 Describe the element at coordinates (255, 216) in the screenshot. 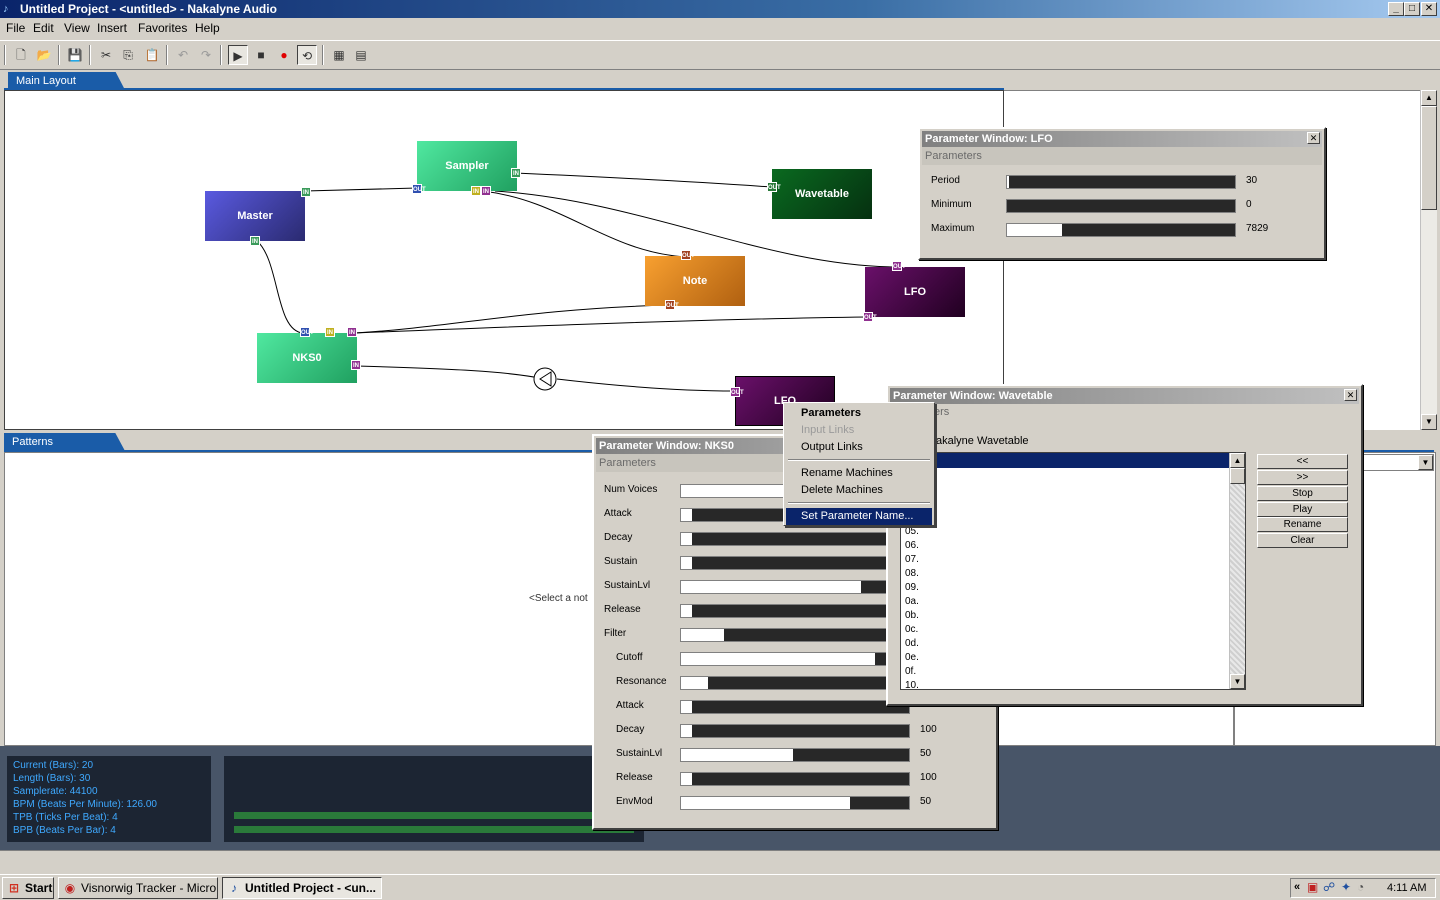

I see `machine-master: Master` at that location.